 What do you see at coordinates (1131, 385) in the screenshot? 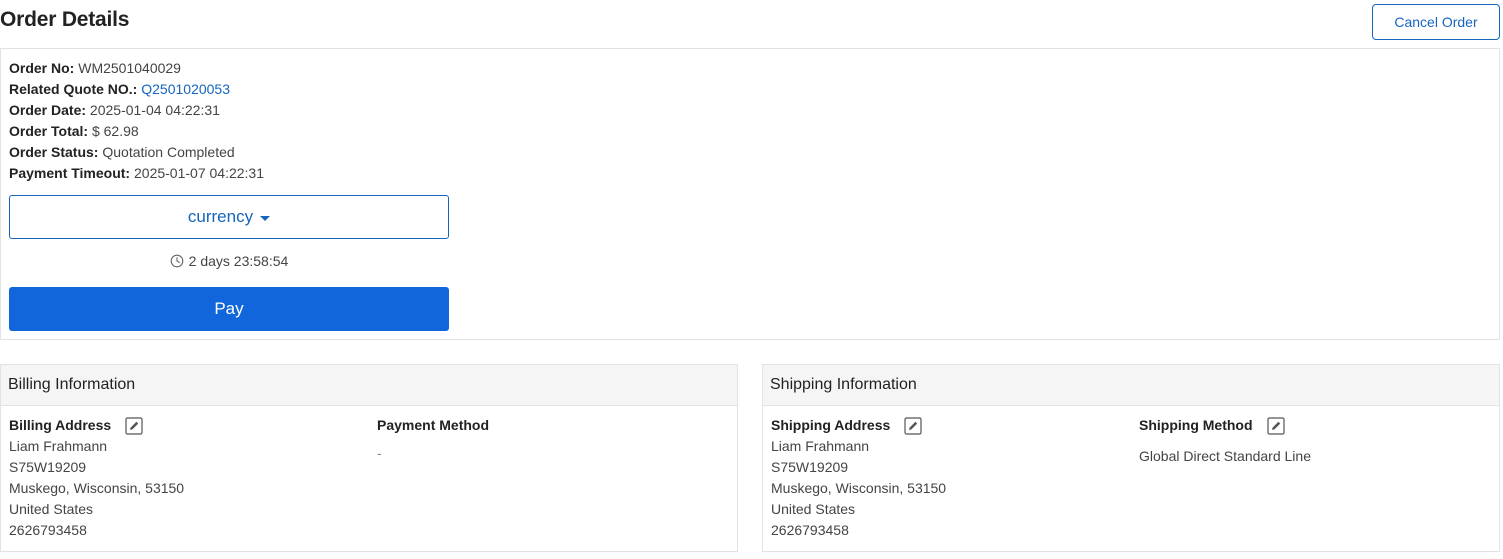
I see `shipping-panel-title: Shipping Information` at bounding box center [1131, 385].